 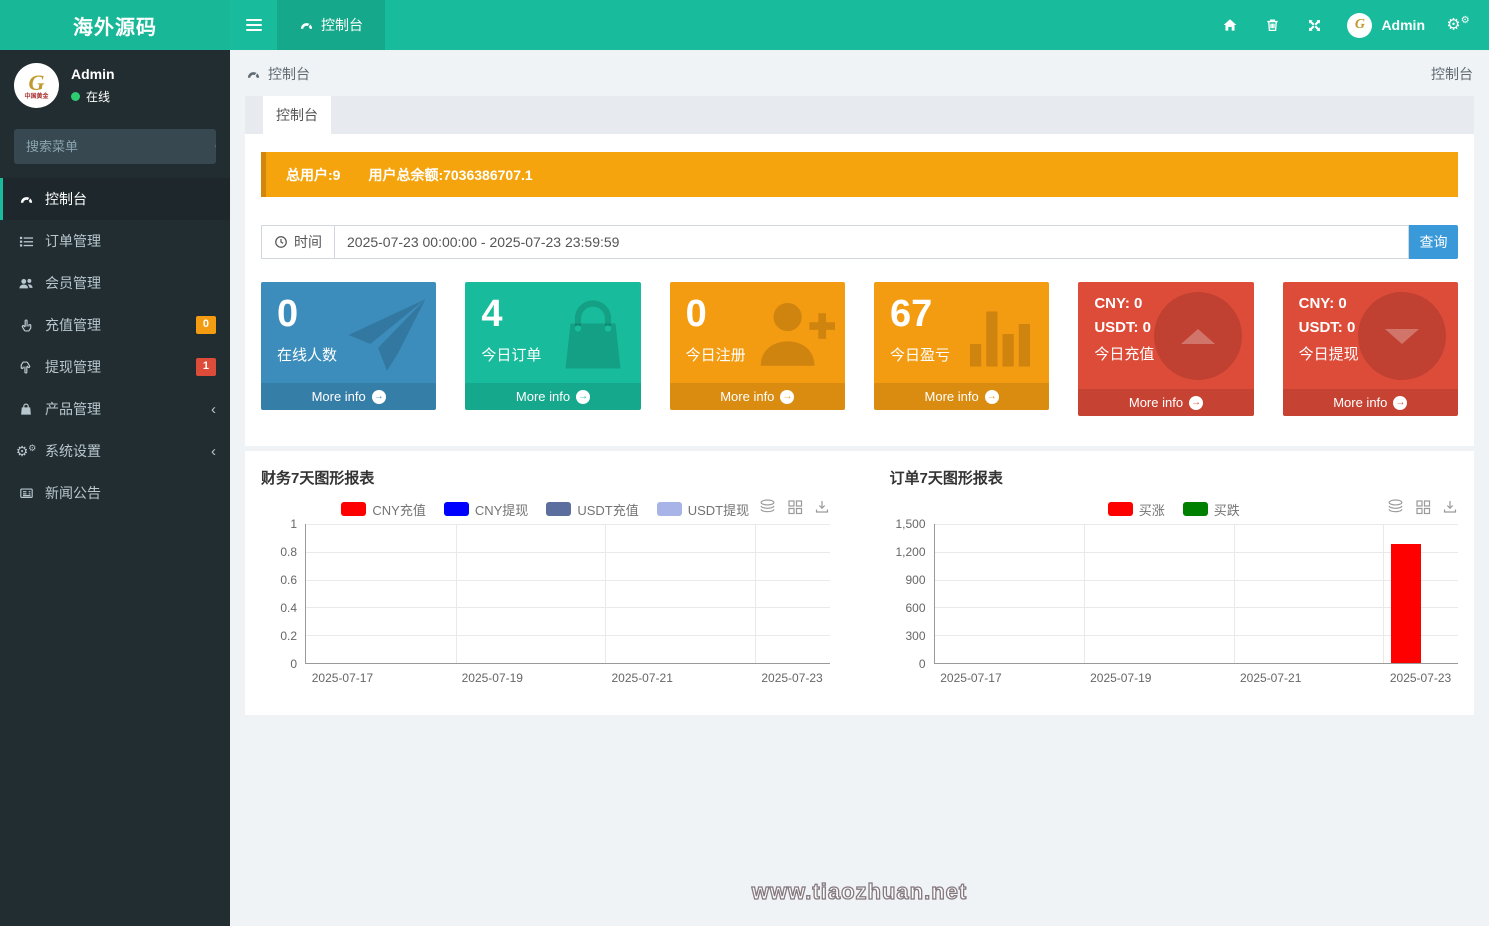 What do you see at coordinates (288, 314) in the screenshot?
I see `online-count: 0` at bounding box center [288, 314].